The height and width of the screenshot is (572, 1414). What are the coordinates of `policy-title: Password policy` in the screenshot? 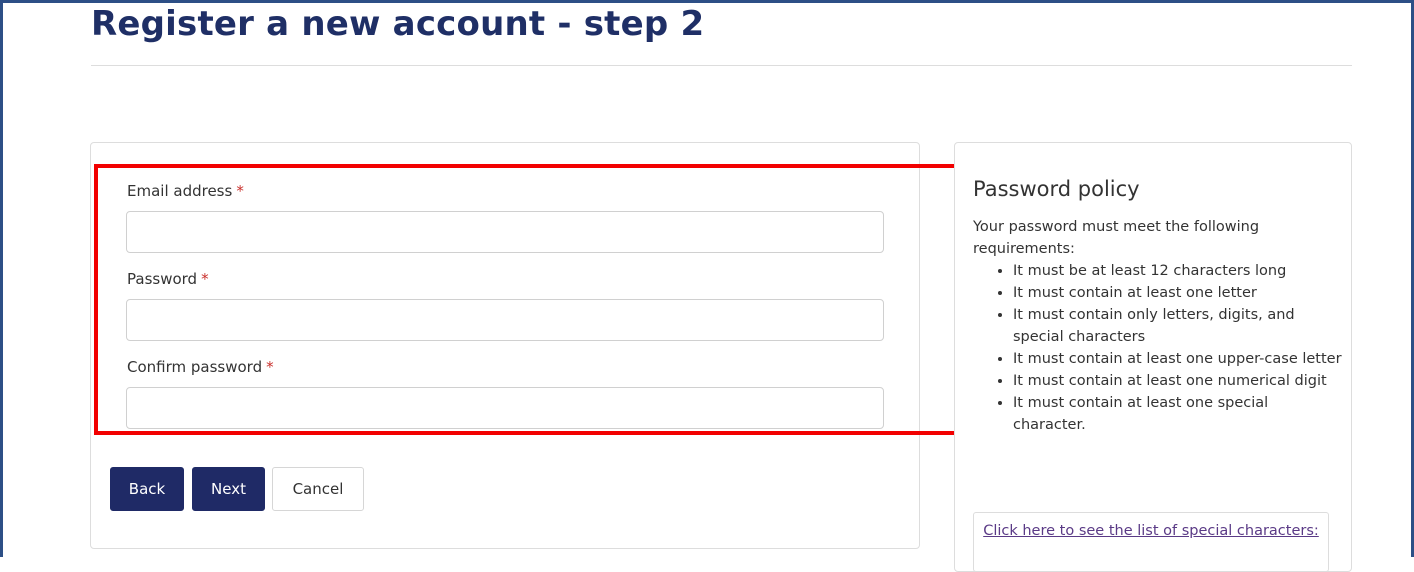 It's located at (1056, 189).